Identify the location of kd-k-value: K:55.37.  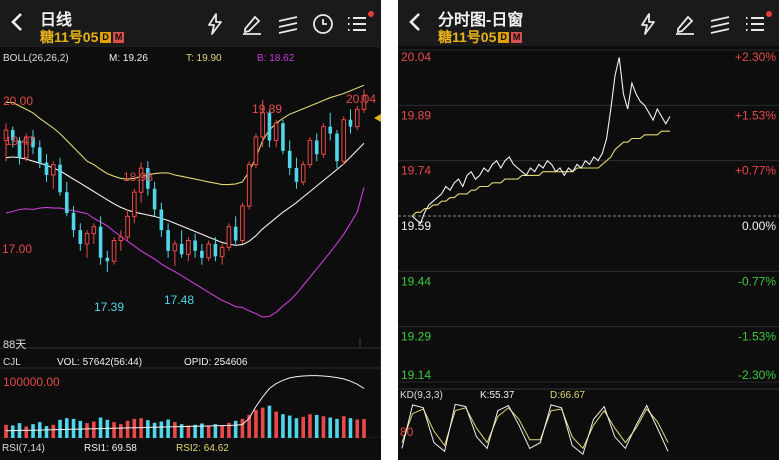
(497, 395).